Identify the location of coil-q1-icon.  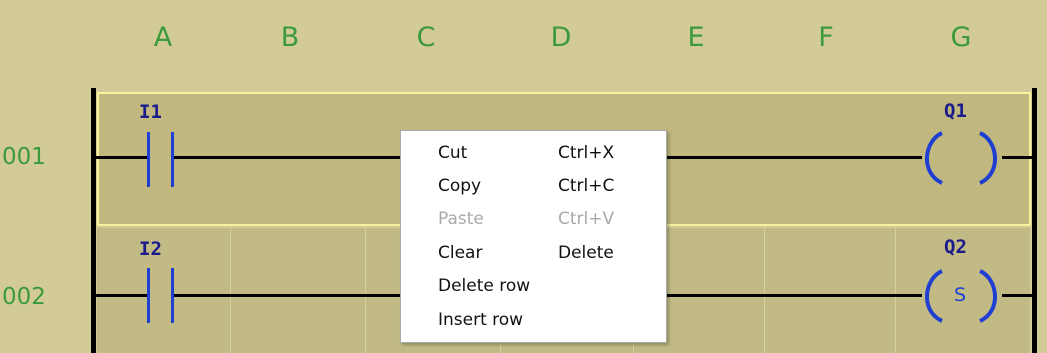
(961, 158).